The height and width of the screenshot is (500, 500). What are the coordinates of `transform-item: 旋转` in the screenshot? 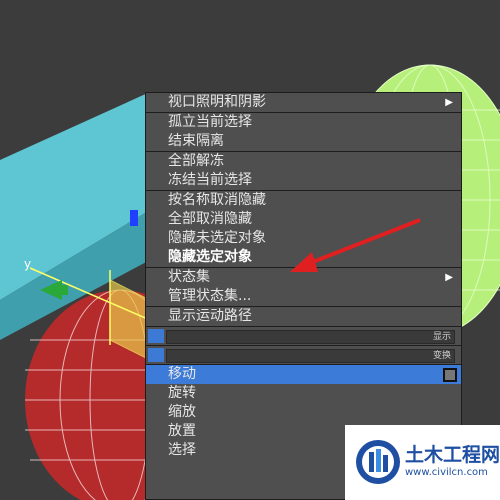 It's located at (303, 393).